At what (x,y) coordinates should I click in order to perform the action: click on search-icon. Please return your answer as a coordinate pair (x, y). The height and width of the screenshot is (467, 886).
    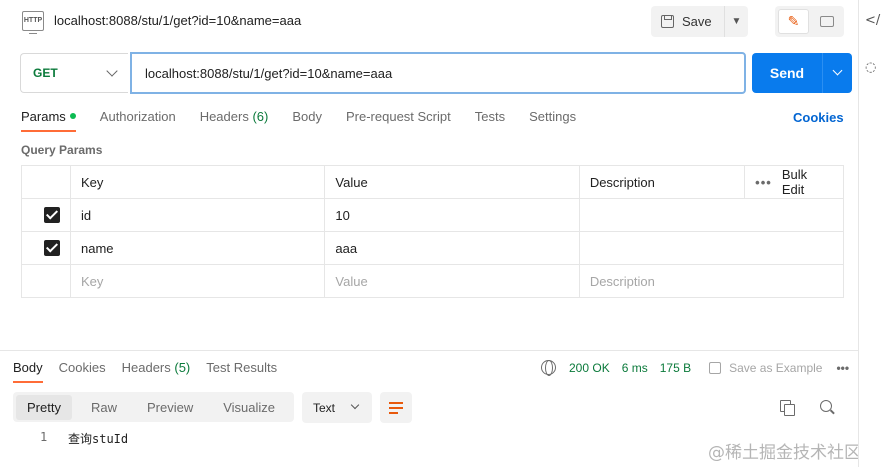
    Looking at the image, I should click on (827, 407).